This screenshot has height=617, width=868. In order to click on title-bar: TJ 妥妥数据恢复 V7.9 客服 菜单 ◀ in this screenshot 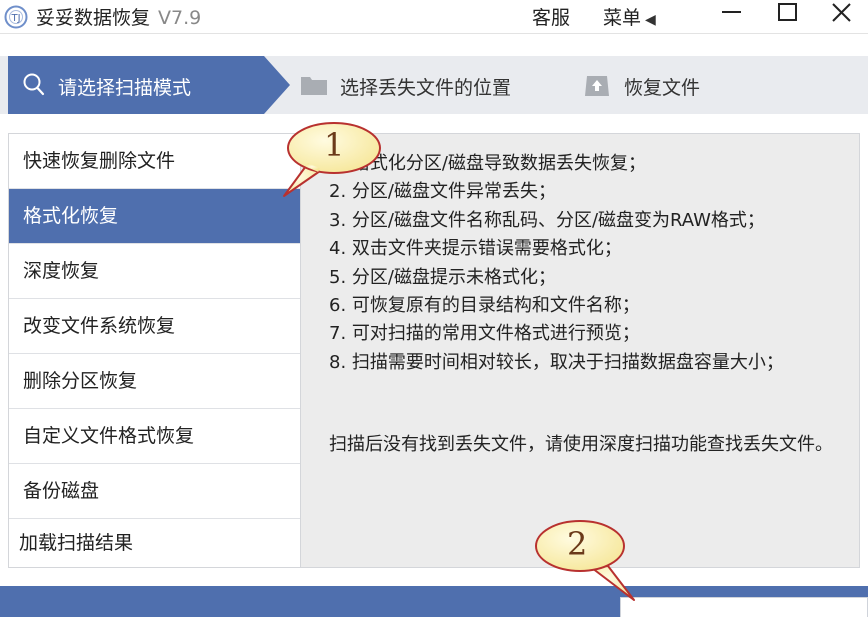, I will do `click(434, 17)`.